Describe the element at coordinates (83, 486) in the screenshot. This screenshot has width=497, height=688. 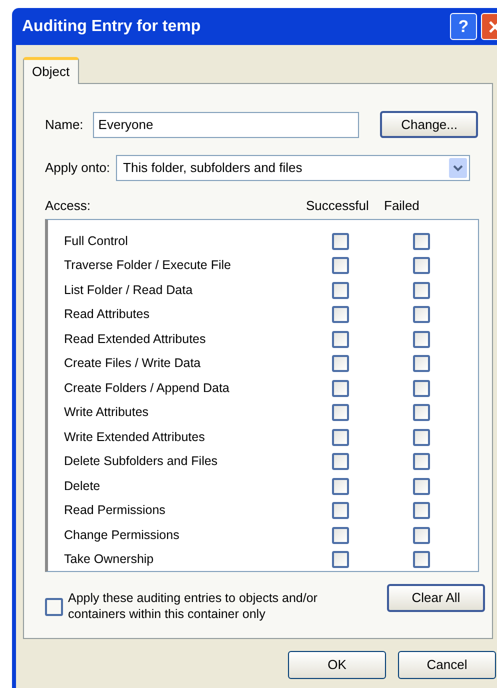
I see `permission-label: Delete` at that location.